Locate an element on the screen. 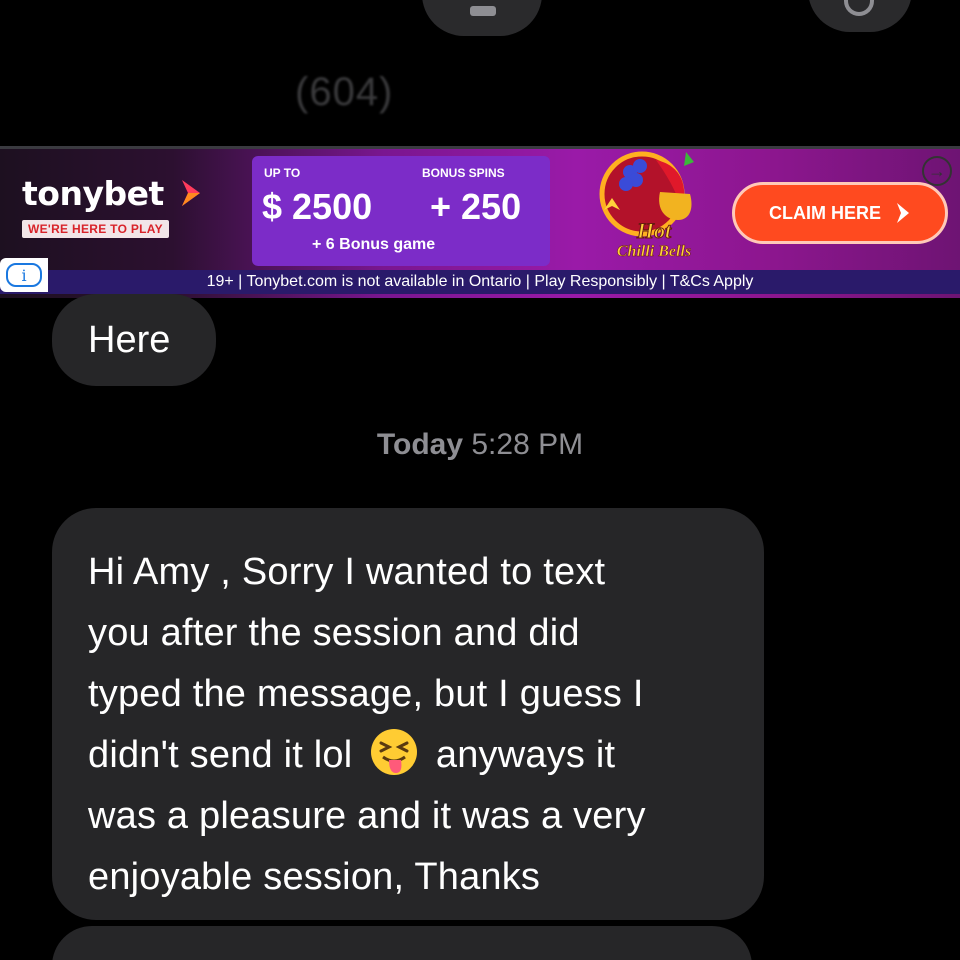 This screenshot has width=960, height=960. chevron-right-icon is located at coordinates (903, 213).